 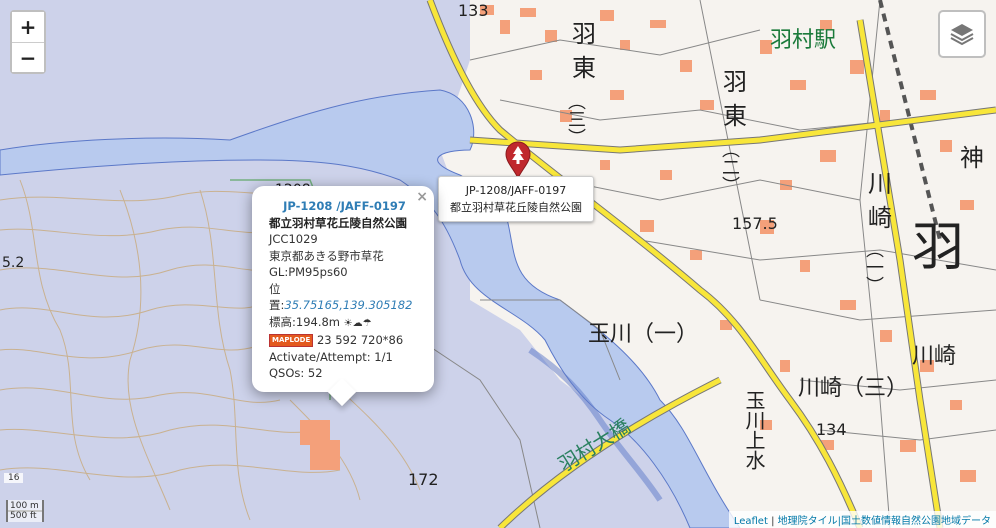 What do you see at coordinates (880, 184) in the screenshot?
I see `map-label-kawasaki1: 川` at bounding box center [880, 184].